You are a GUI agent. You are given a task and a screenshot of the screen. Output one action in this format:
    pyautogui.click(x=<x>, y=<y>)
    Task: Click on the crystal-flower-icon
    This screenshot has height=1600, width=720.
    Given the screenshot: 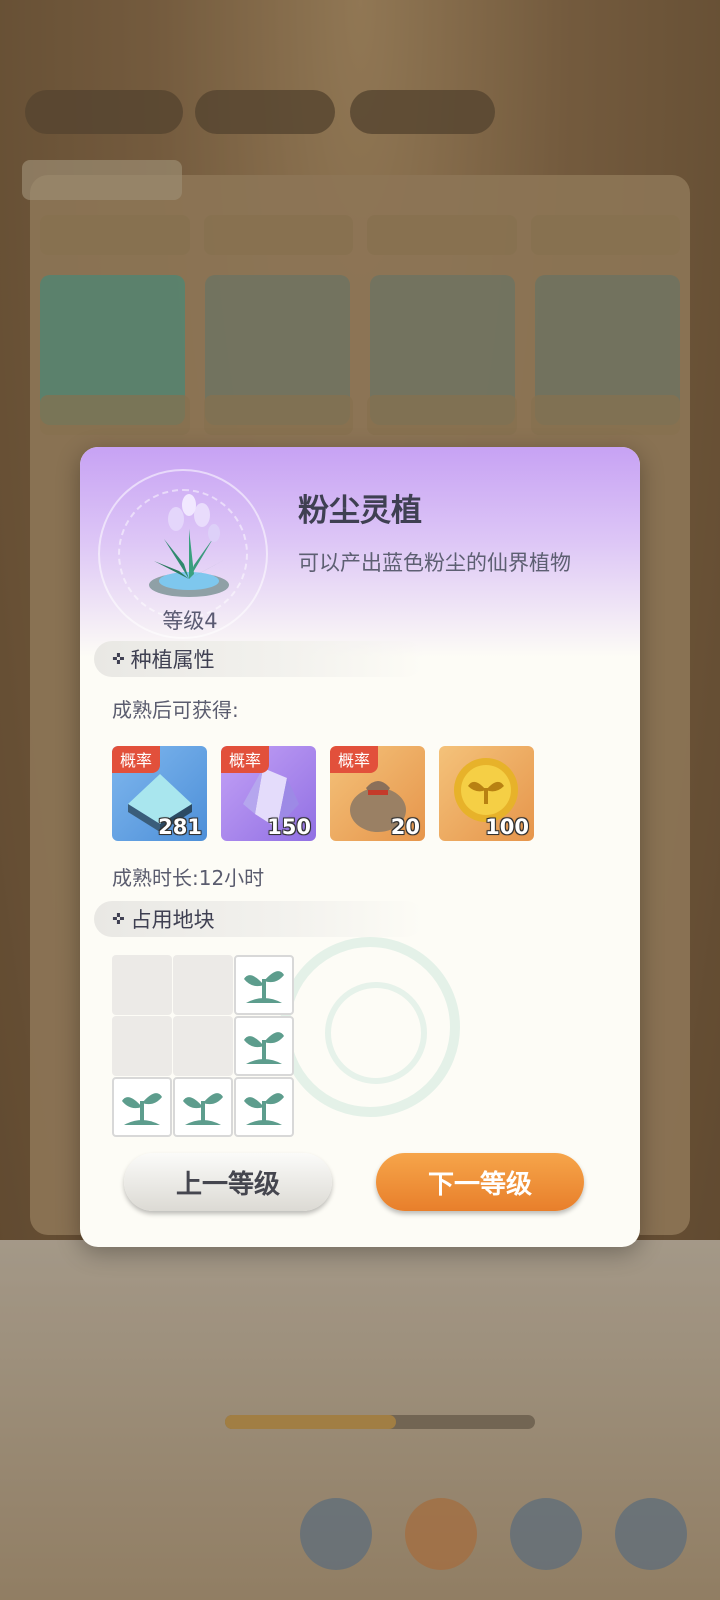 What is the action you would take?
    pyautogui.click(x=189, y=545)
    